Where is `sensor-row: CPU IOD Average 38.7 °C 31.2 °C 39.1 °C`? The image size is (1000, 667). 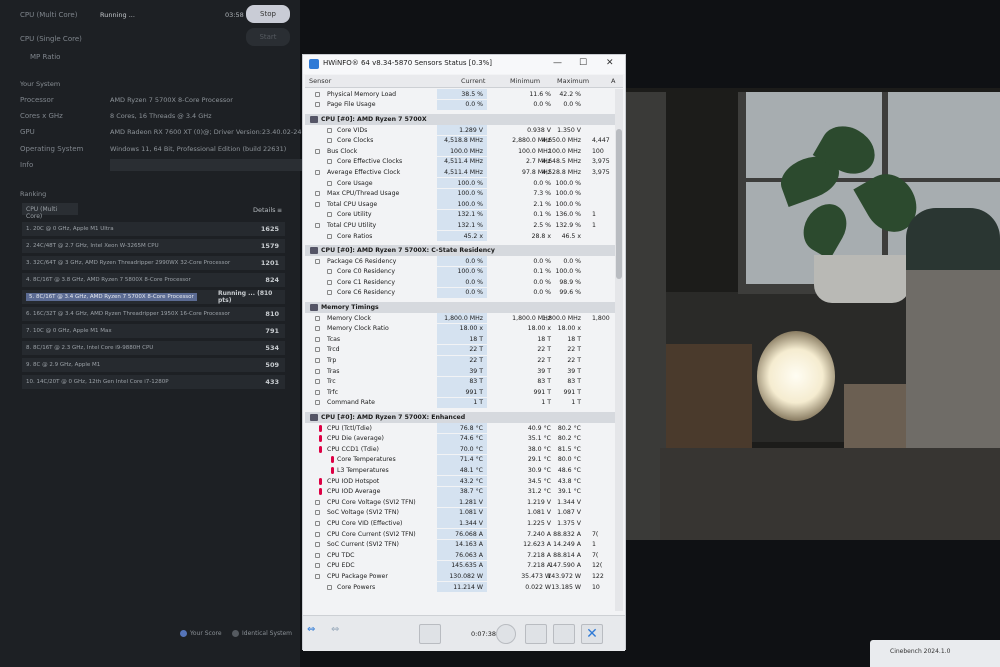
sensor-row: CPU IOD Average 38.7 °C 31.2 °C 39.1 °C is located at coordinates (460, 491).